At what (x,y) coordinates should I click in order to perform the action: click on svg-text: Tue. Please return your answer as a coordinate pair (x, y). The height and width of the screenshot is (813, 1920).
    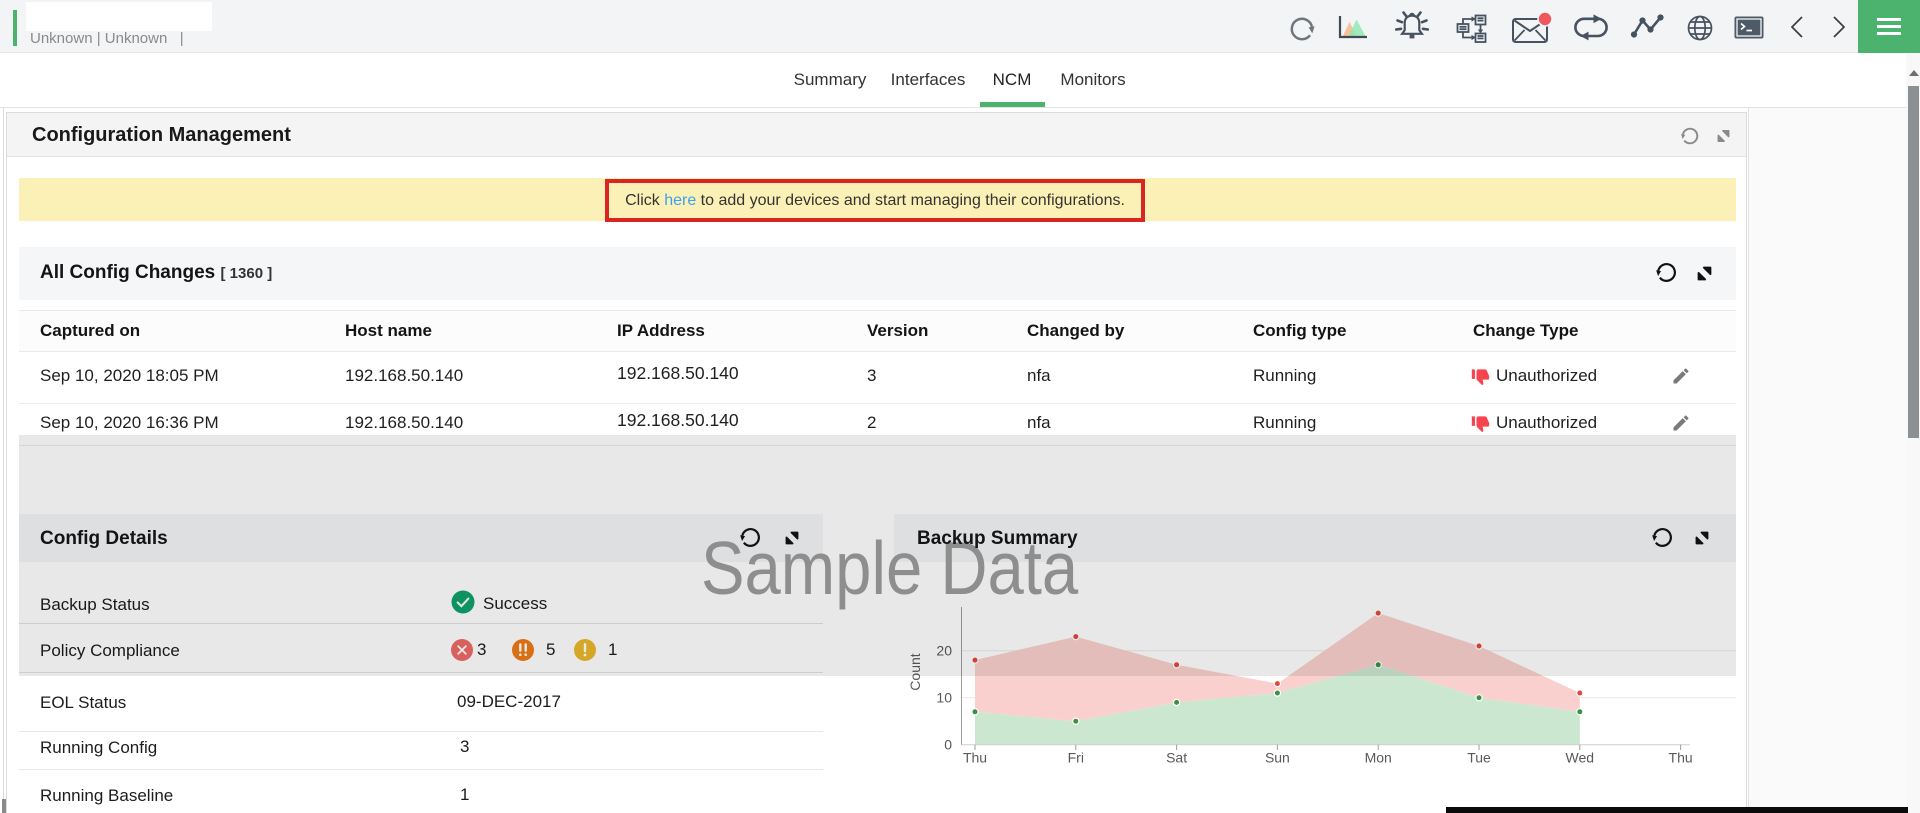
    Looking at the image, I should click on (1479, 758).